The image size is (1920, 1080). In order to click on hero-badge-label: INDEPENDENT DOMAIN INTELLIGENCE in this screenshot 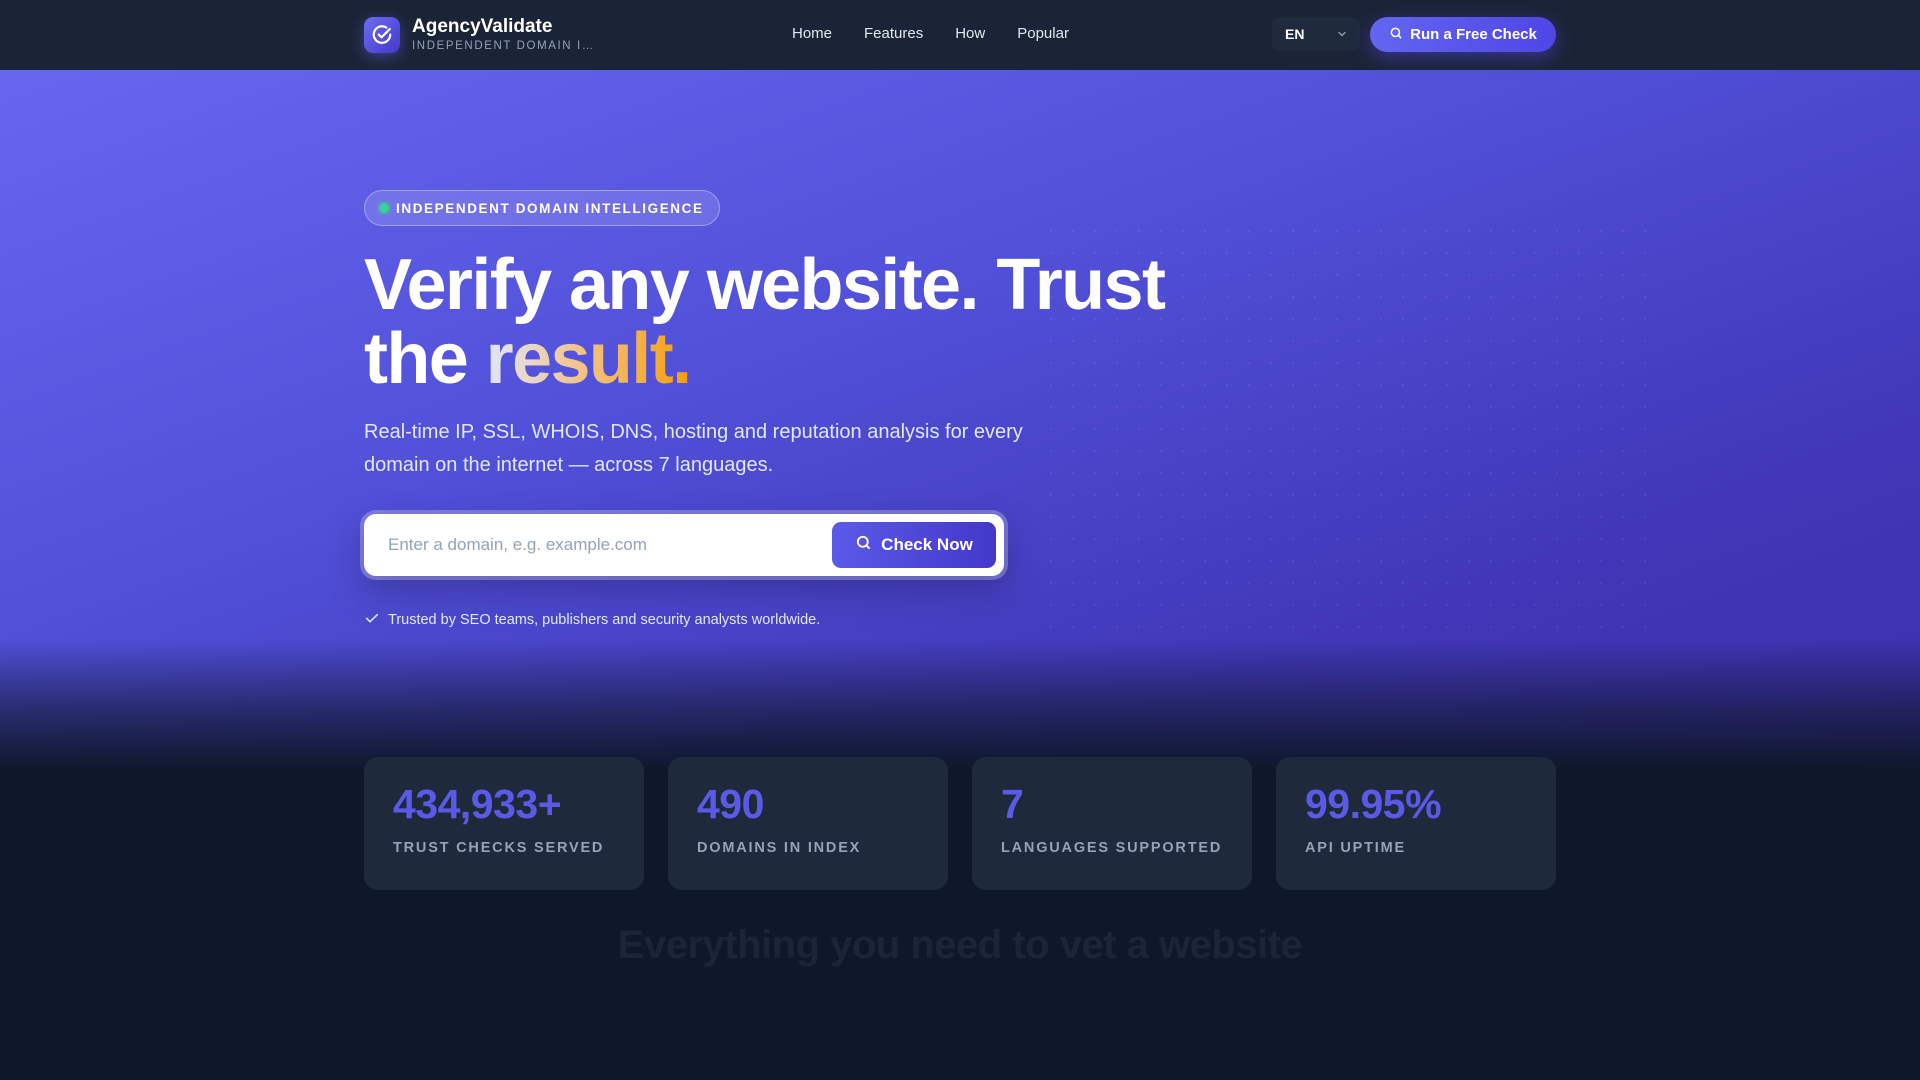, I will do `click(550, 208)`.